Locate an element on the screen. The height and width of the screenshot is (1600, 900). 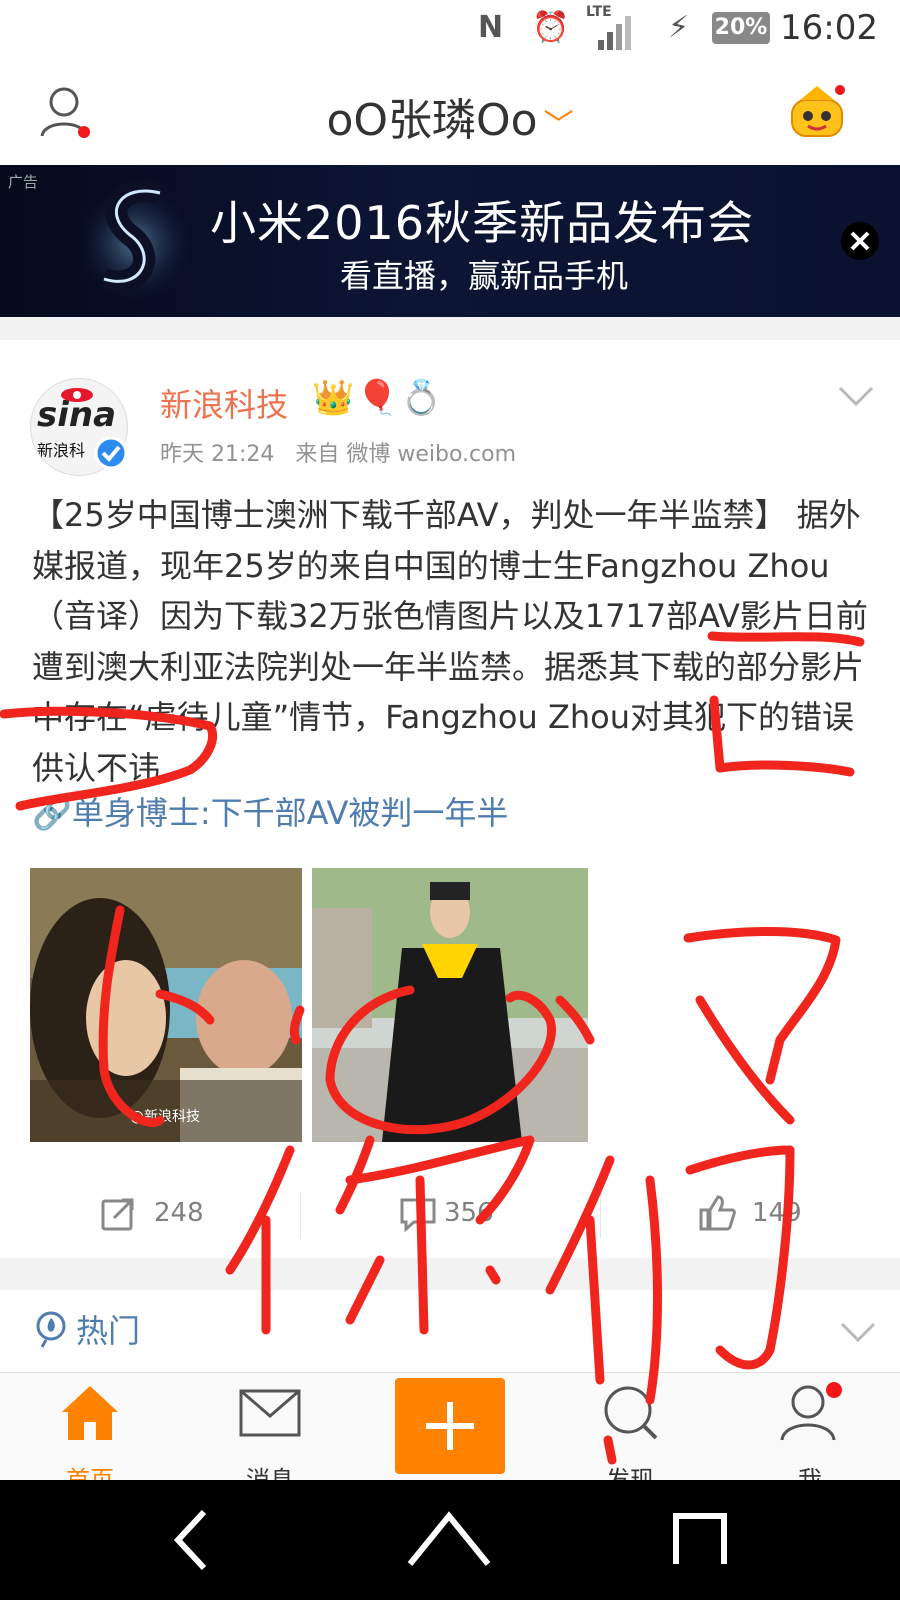
link-icon: 🔗 is located at coordinates (52, 813).